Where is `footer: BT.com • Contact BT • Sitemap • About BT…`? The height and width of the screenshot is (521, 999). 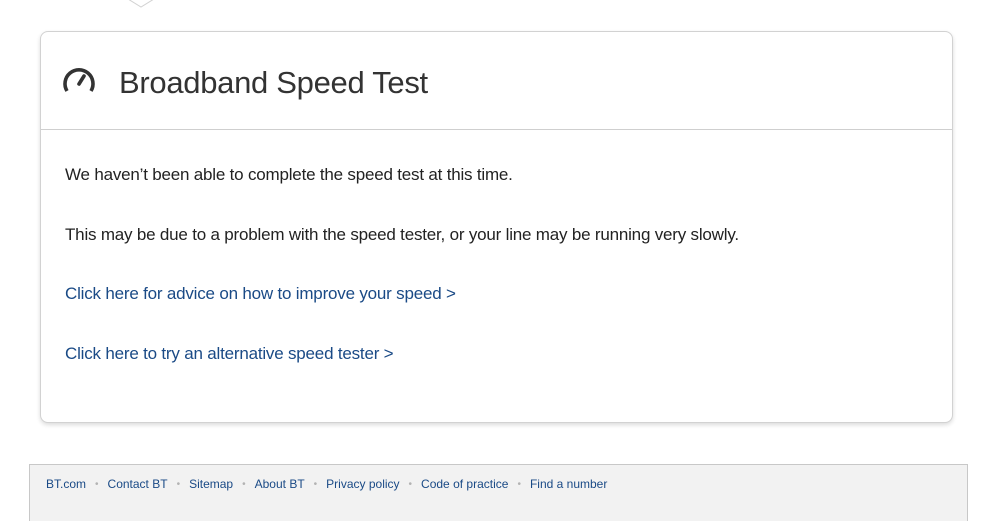
footer: BT.com • Contact BT • Sitemap • About BT… is located at coordinates (498, 492).